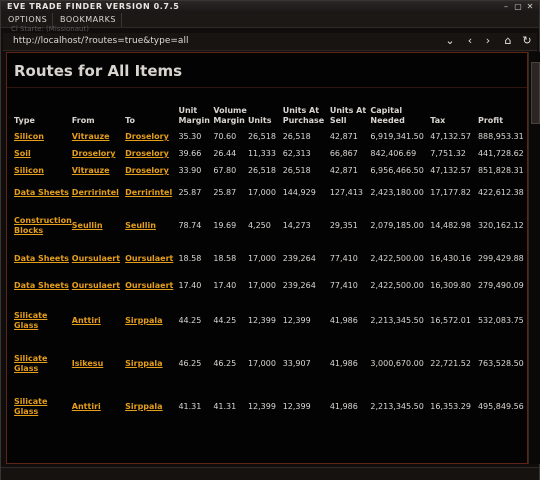 This screenshot has width=540, height=480. I want to click on chevron-down-icon: ⌄, so click(450, 41).